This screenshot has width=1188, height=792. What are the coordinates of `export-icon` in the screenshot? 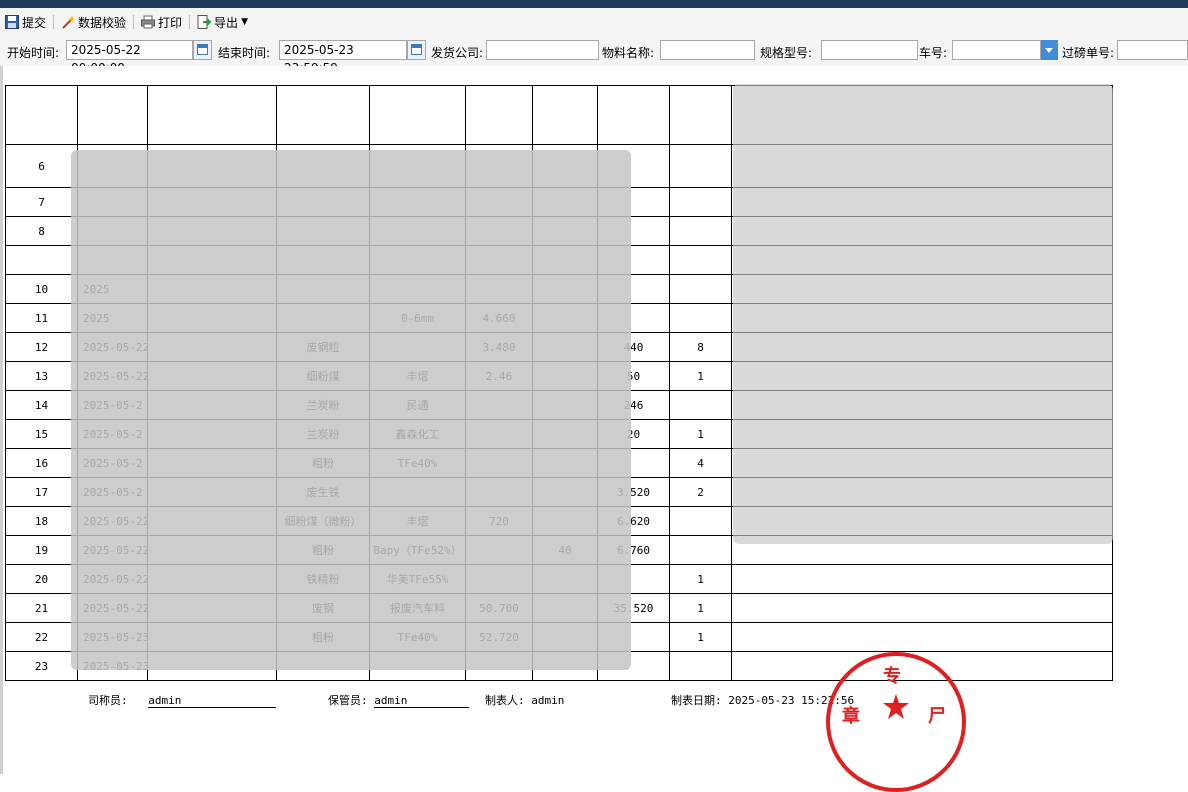 It's located at (204, 22).